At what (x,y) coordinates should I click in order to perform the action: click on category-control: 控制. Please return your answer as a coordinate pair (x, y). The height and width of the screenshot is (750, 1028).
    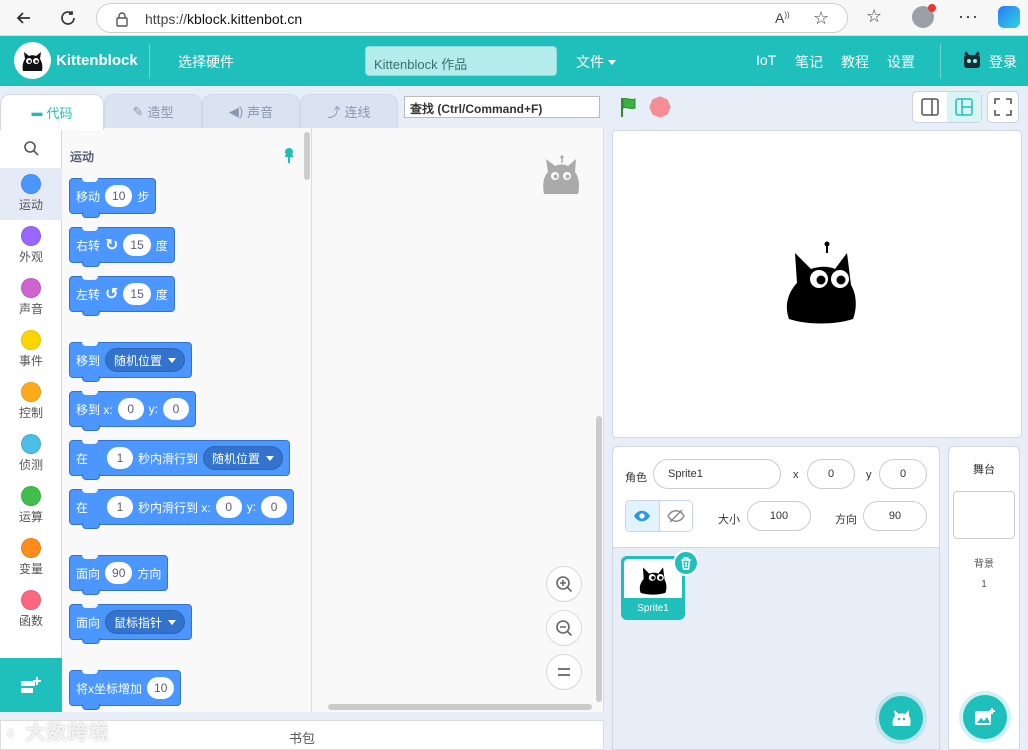
    Looking at the image, I should click on (31, 402).